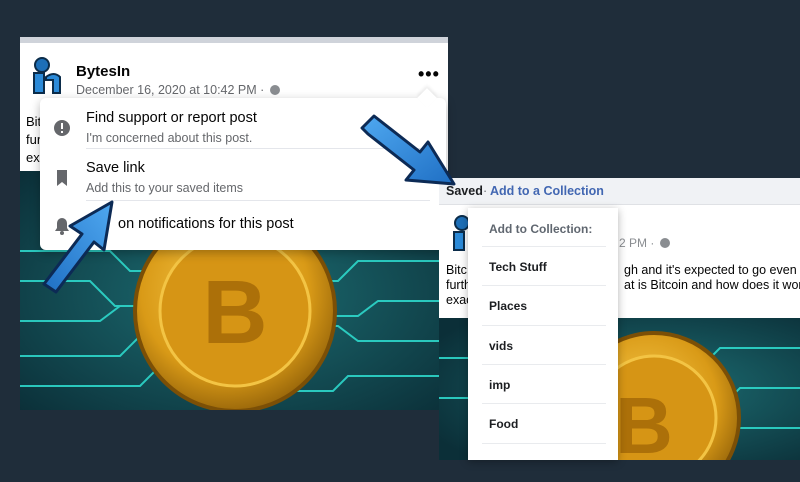 This screenshot has width=800, height=482. I want to click on post-timestamp: December 16, 2020 at 10:42 PM ·, so click(178, 90).